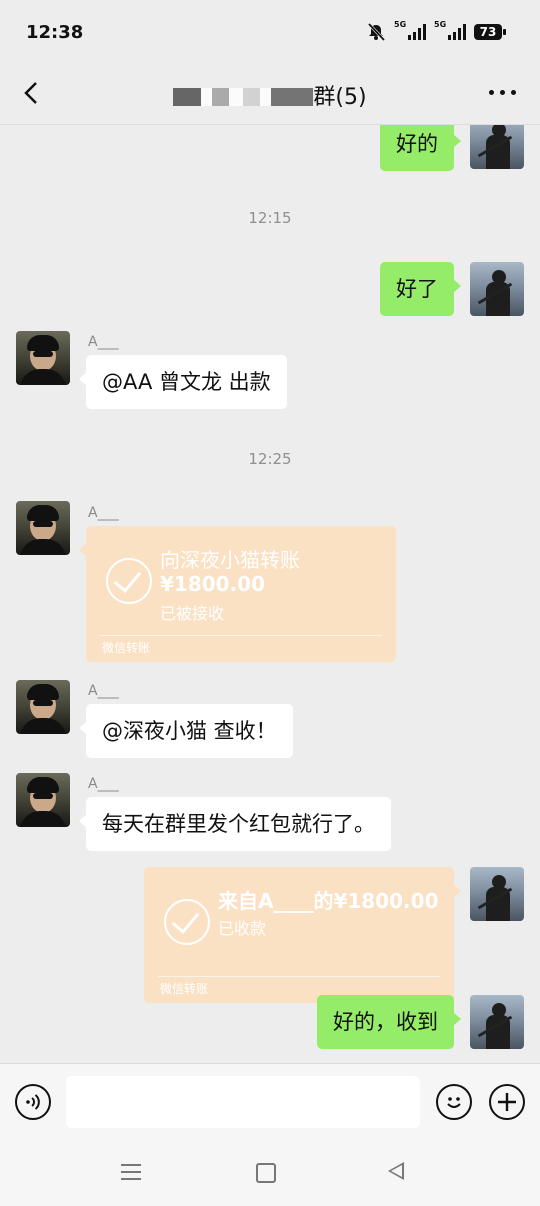  I want to click on add-icon, so click(507, 1102).